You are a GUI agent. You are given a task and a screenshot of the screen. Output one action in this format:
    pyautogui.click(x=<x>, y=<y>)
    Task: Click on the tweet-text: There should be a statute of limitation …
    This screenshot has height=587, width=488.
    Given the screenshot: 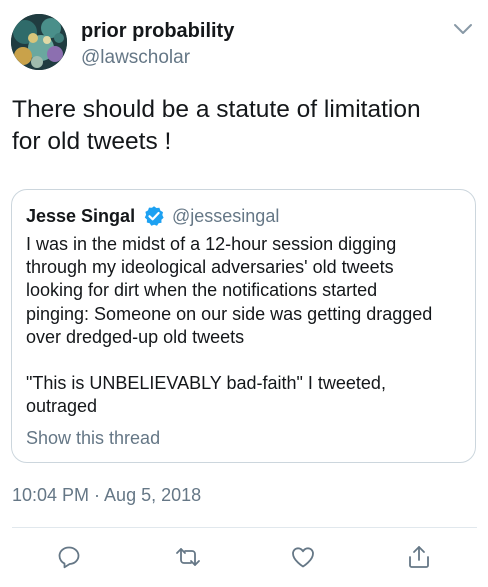 What is the action you would take?
    pyautogui.click(x=244, y=126)
    